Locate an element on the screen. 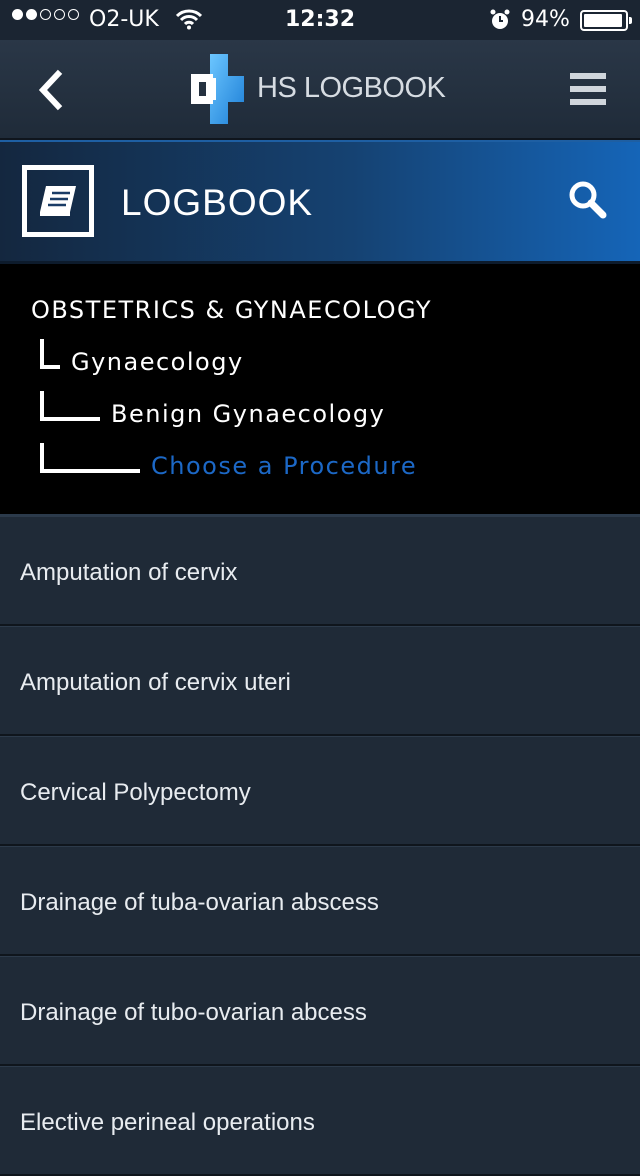 The width and height of the screenshot is (640, 1176). medical-cross-logo is located at coordinates (217, 89).